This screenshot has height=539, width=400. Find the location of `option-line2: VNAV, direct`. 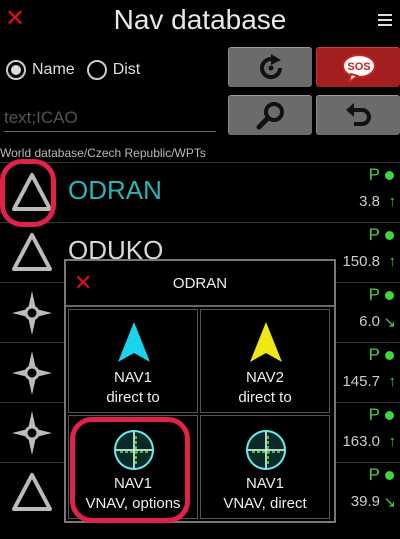

option-line2: VNAV, direct is located at coordinates (265, 503).